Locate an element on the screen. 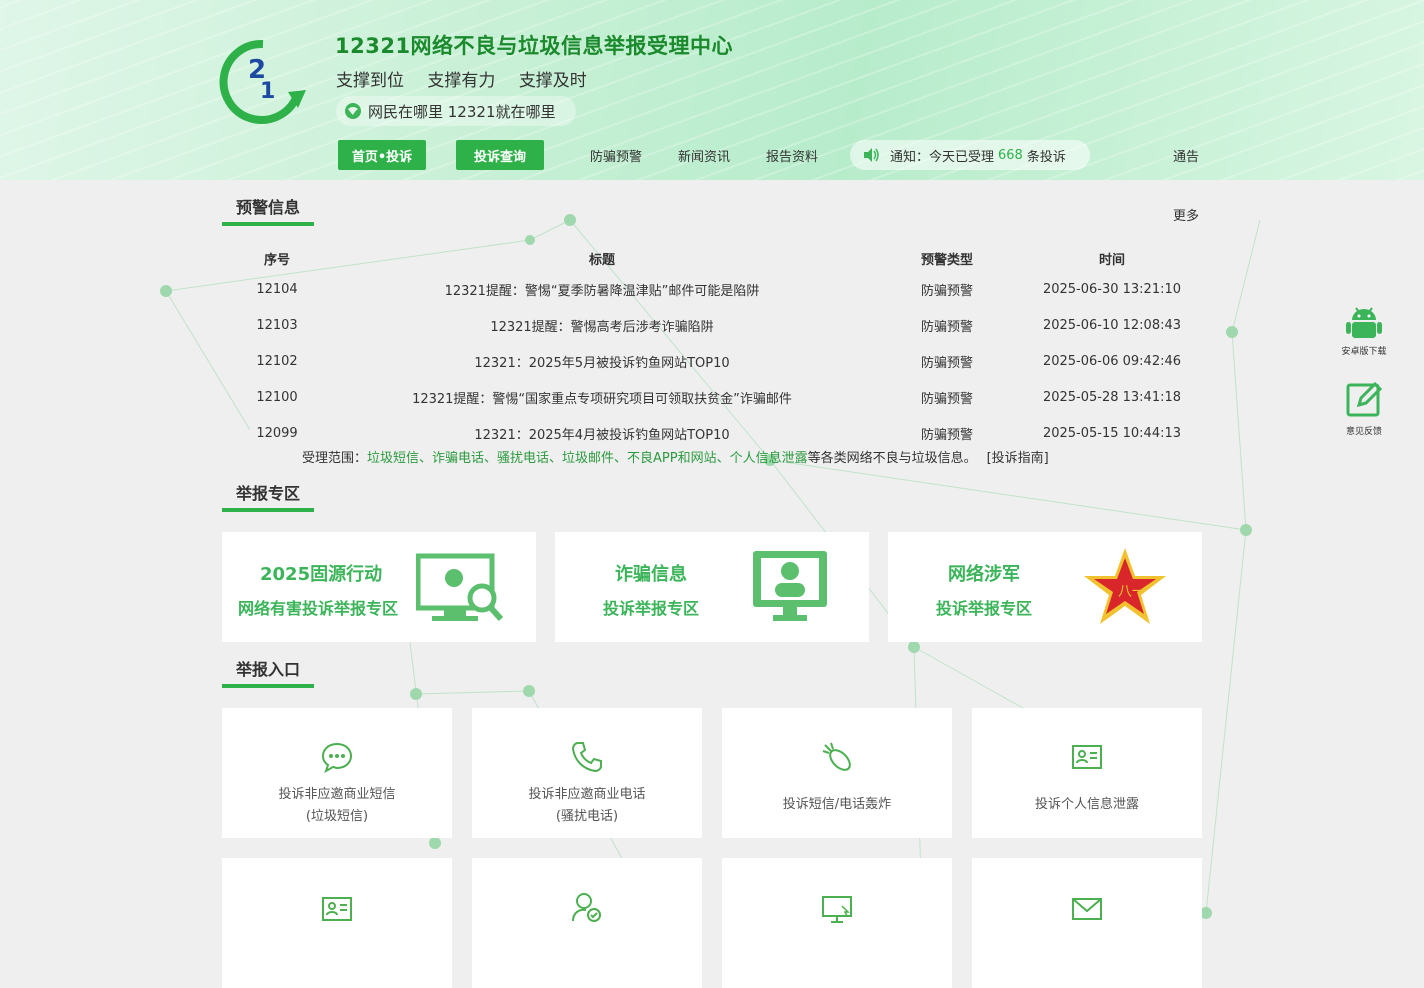 The height and width of the screenshot is (988, 1424). more-link: 更多 is located at coordinates (1186, 214).